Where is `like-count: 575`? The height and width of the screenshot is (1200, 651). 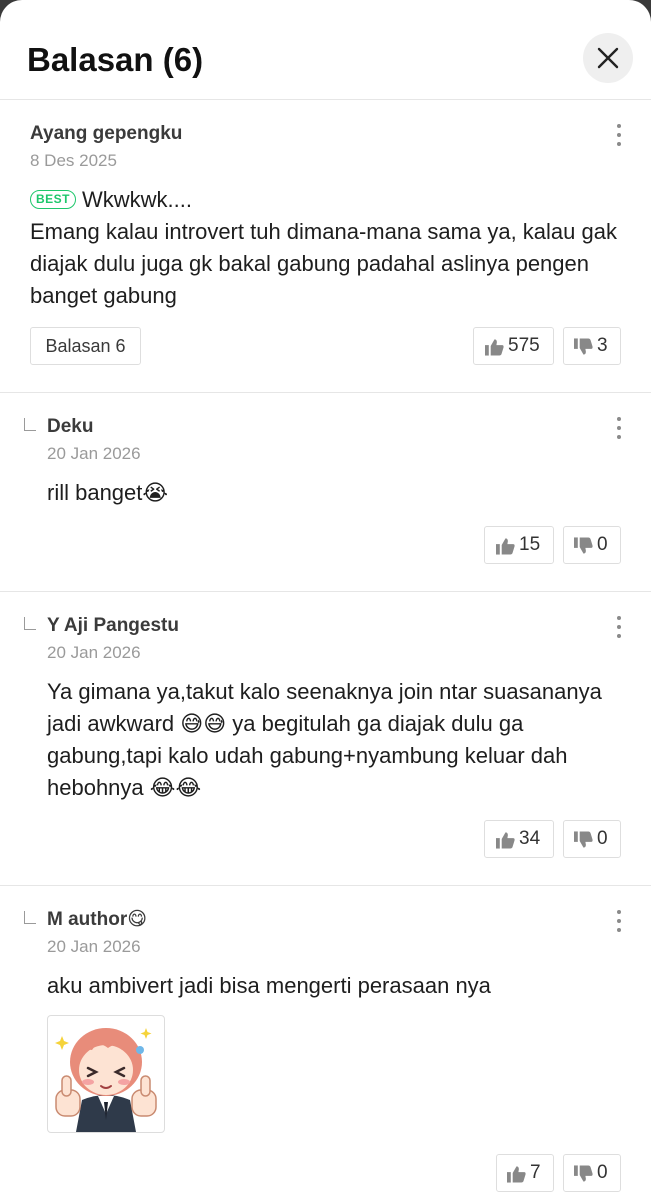 like-count: 575 is located at coordinates (524, 345).